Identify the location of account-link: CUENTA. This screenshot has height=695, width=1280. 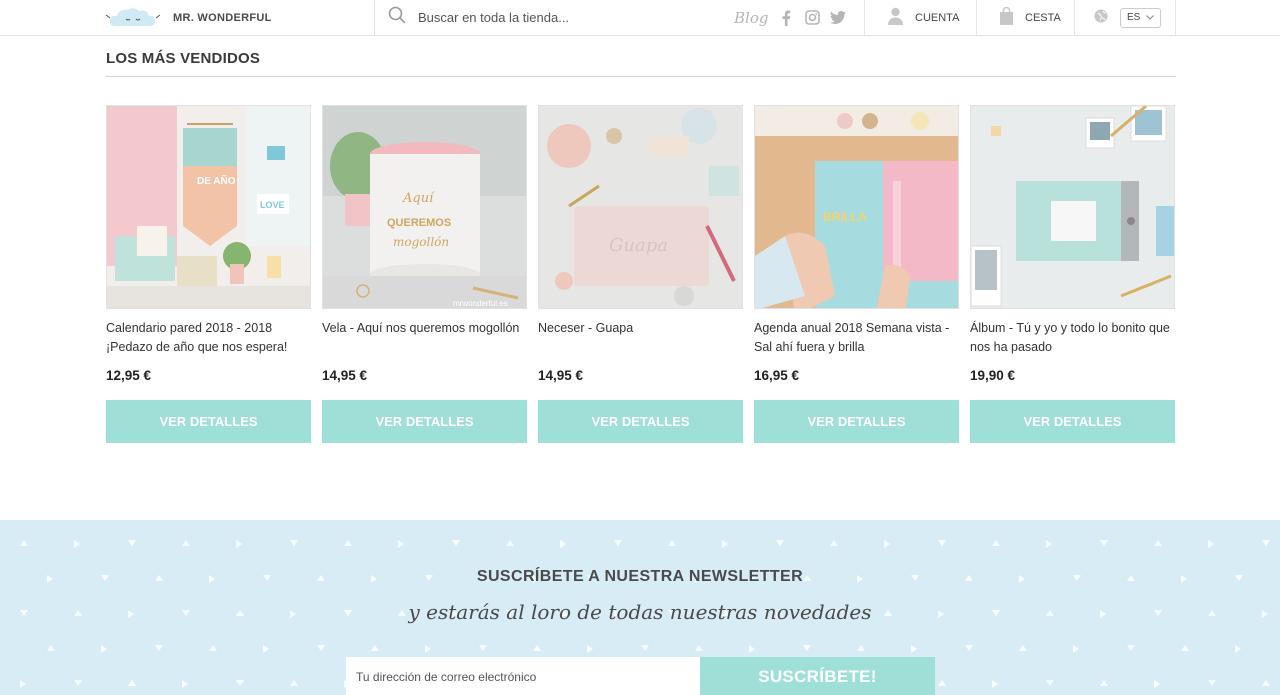
(923, 17).